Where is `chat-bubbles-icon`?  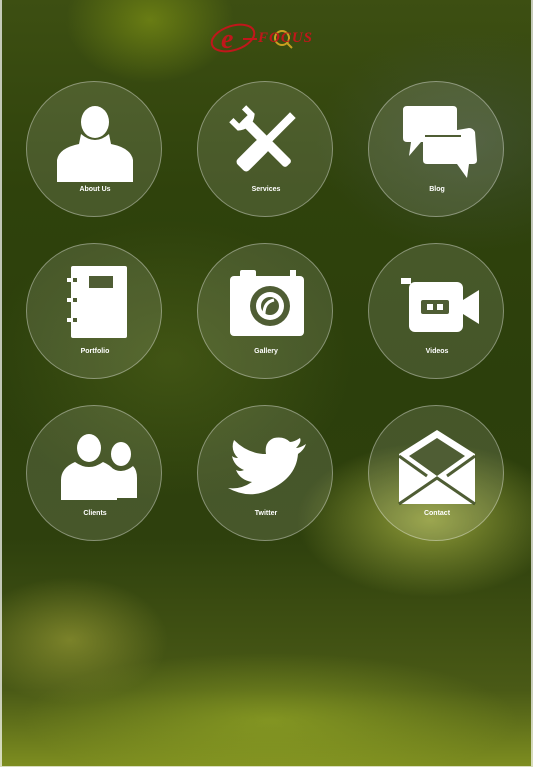 chat-bubbles-icon is located at coordinates (440, 142).